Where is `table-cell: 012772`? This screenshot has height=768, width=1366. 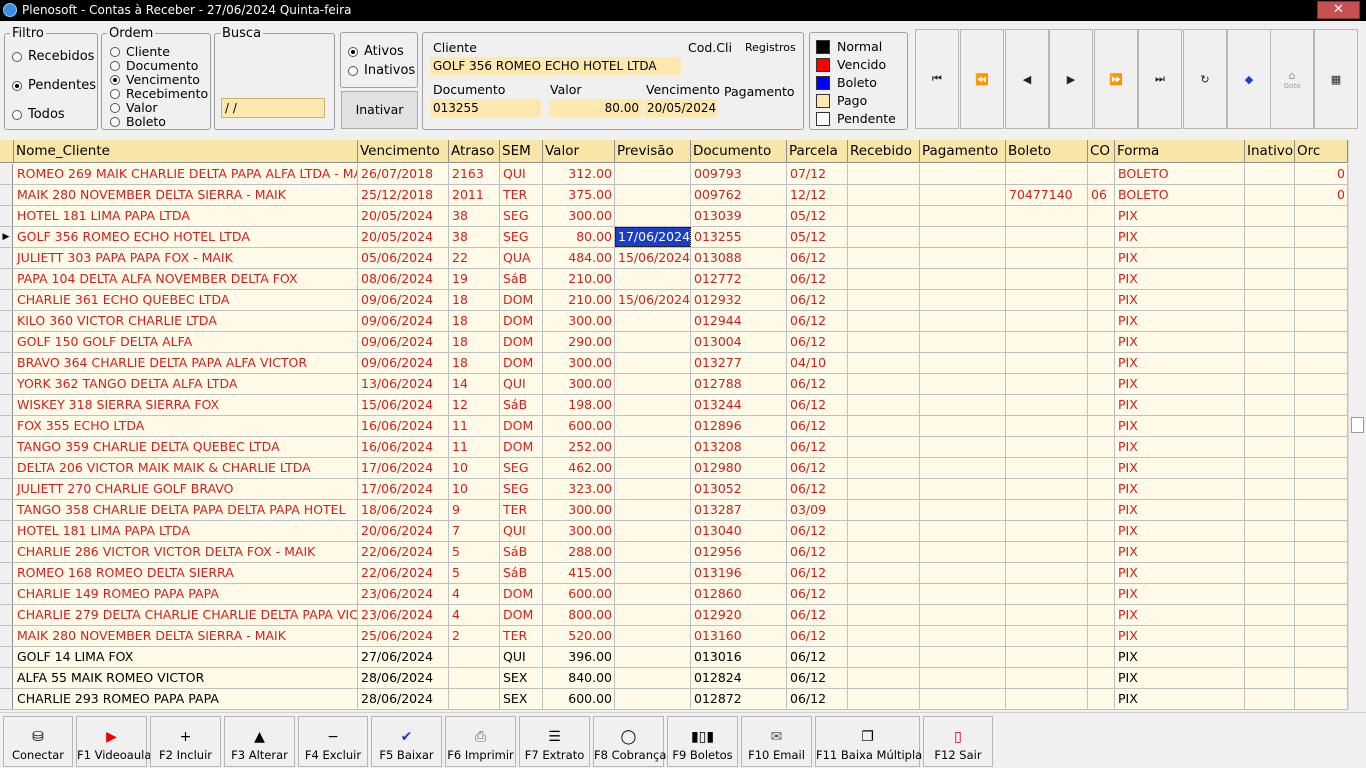 table-cell: 012772 is located at coordinates (739, 279).